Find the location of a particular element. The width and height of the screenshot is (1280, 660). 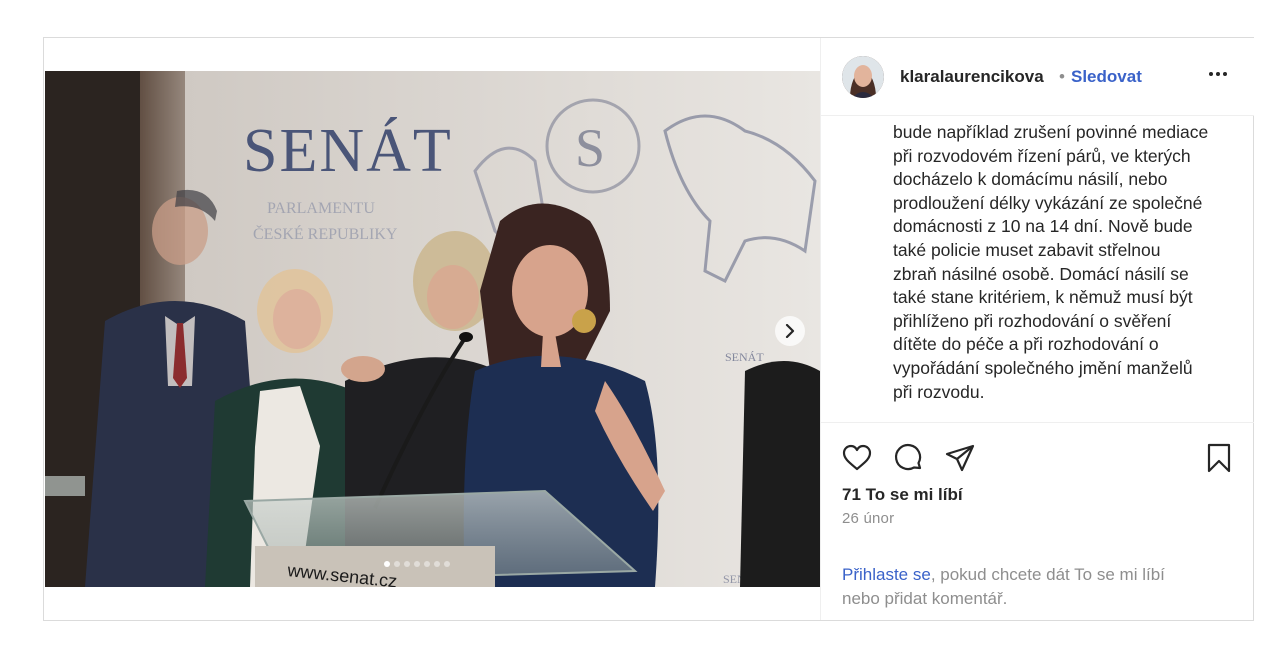

likes-count: 71 To se mi líbí is located at coordinates (902, 495).